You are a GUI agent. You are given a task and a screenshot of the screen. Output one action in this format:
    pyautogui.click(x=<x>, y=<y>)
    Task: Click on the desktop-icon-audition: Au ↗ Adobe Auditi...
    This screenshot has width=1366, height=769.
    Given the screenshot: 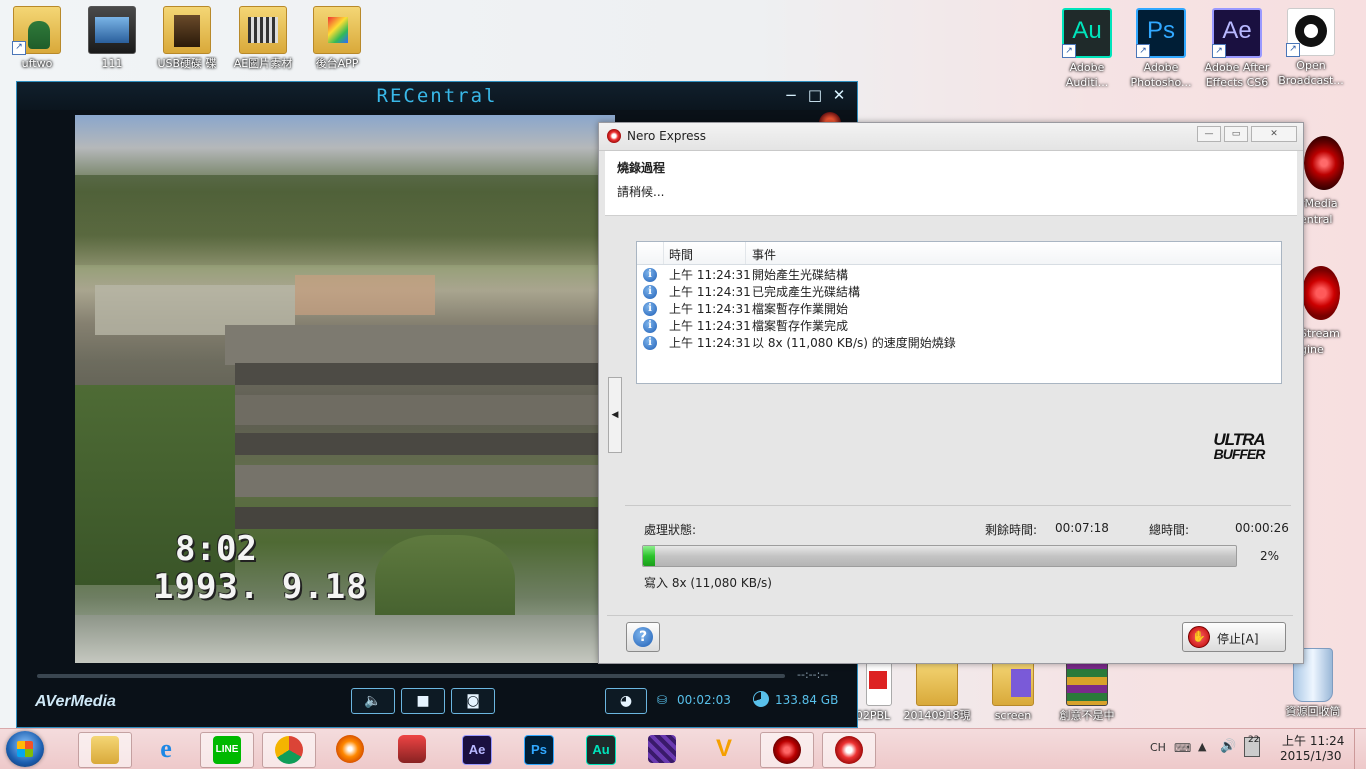 What is the action you would take?
    pyautogui.click(x=1087, y=50)
    